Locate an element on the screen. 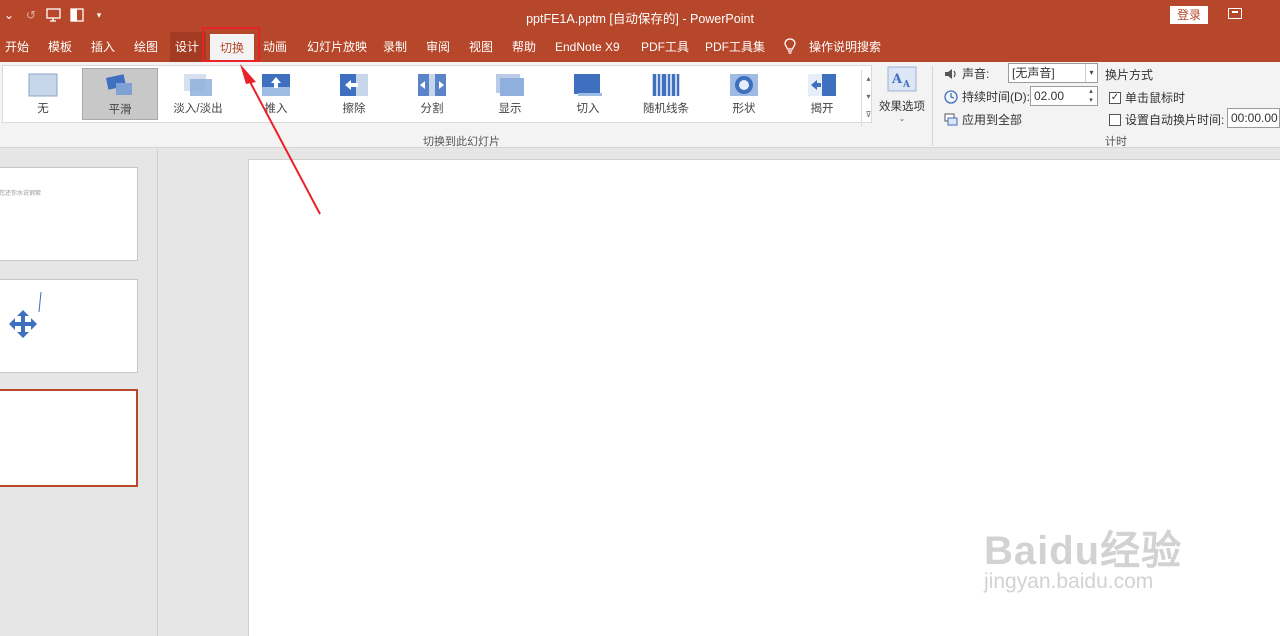 Image resolution: width=1280 pixels, height=636 pixels. tab-template: 模板 is located at coordinates (60, 47).